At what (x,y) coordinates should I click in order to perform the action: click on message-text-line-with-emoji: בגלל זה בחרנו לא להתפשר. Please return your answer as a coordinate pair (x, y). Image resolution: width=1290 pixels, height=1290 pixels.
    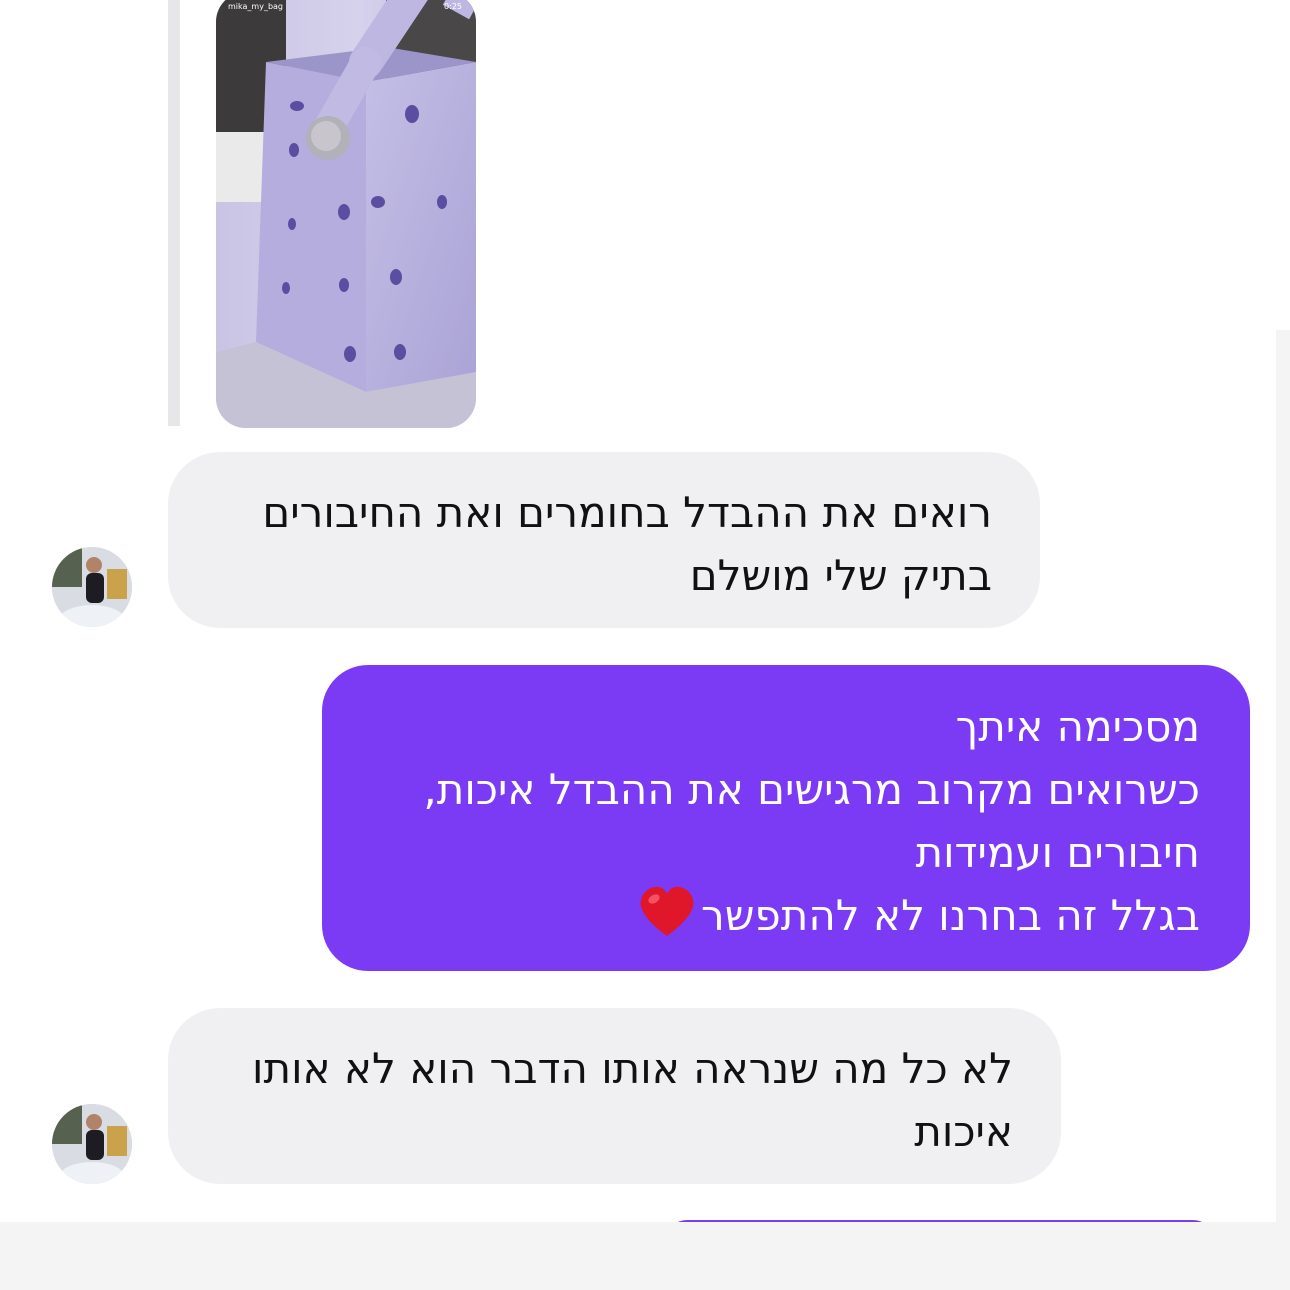
    Looking at the image, I should click on (776, 919).